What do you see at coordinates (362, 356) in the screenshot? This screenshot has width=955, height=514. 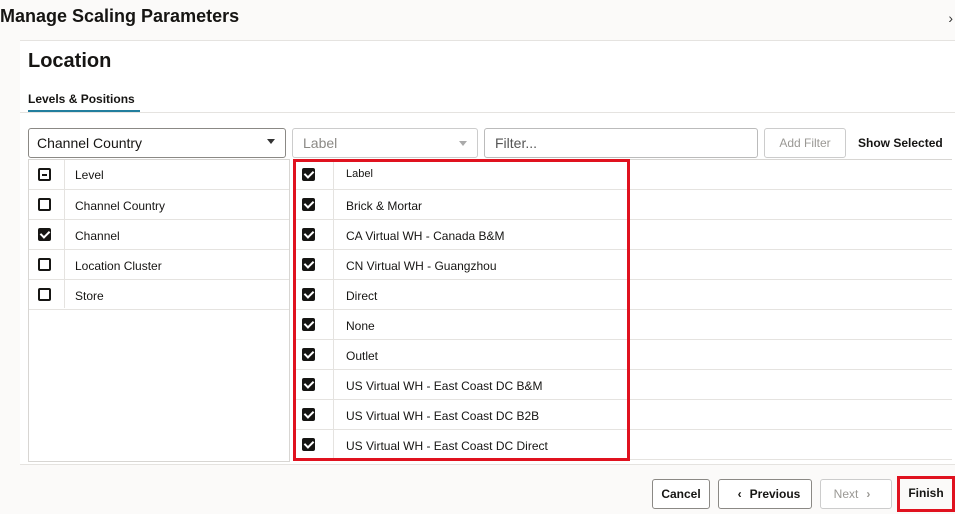 I see `position-label: Outlet` at bounding box center [362, 356].